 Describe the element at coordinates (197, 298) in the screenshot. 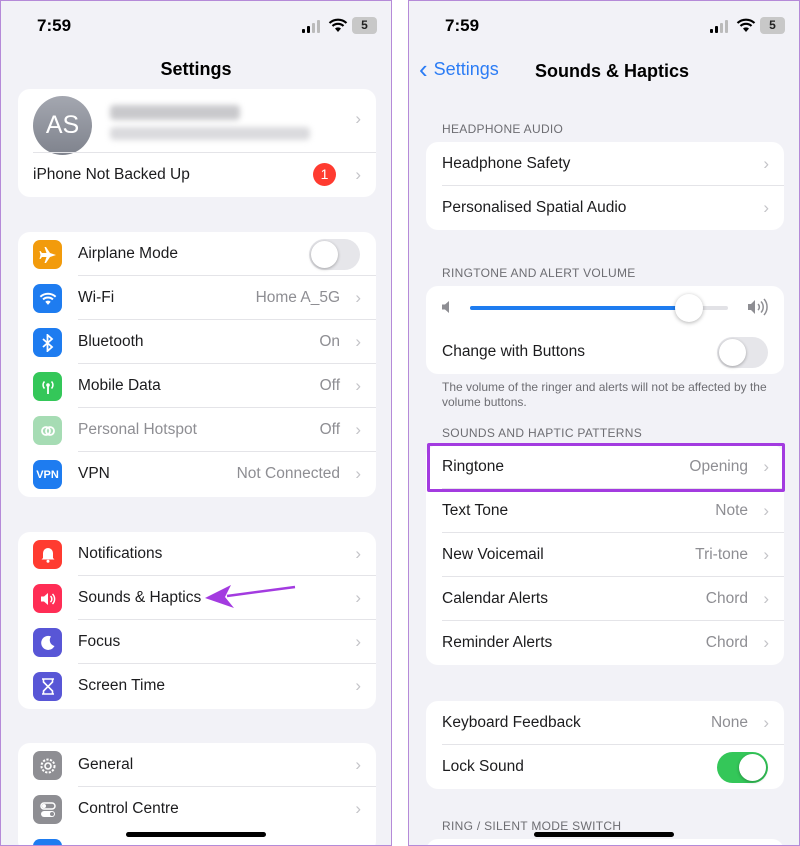

I see `wifi-row: Wi-Fi Home A_5G ›` at that location.